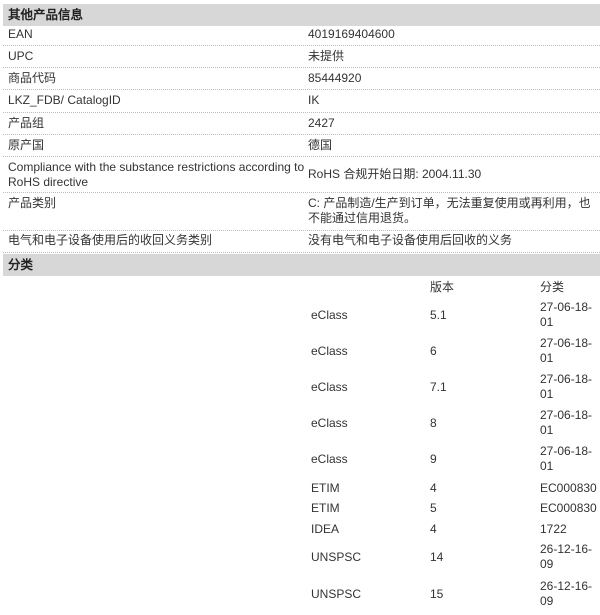 Image resolution: width=600 pixels, height=615 pixels. I want to click on other-info-title: 其他产品信息, so click(46, 15).